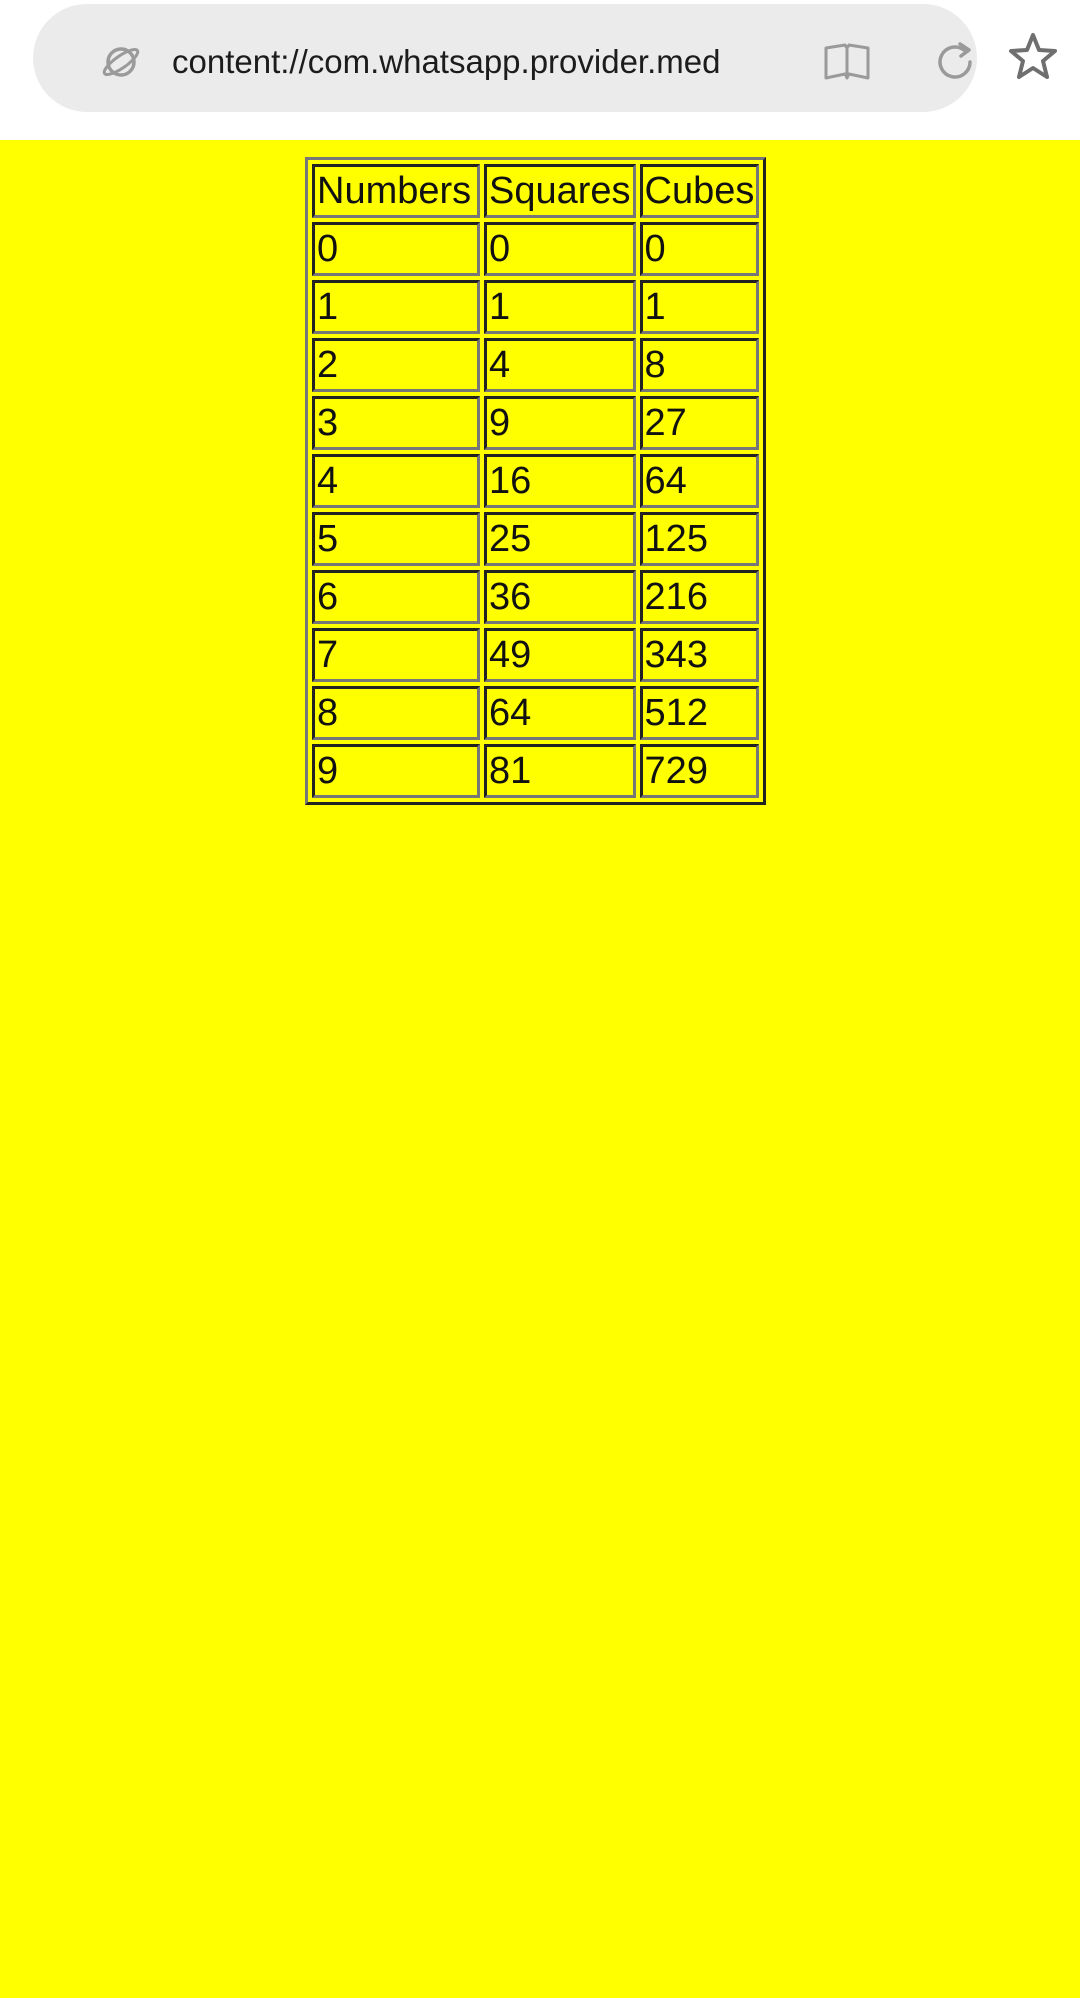 The image size is (1080, 1998). What do you see at coordinates (560, 365) in the screenshot?
I see `cell-square: 4` at bounding box center [560, 365].